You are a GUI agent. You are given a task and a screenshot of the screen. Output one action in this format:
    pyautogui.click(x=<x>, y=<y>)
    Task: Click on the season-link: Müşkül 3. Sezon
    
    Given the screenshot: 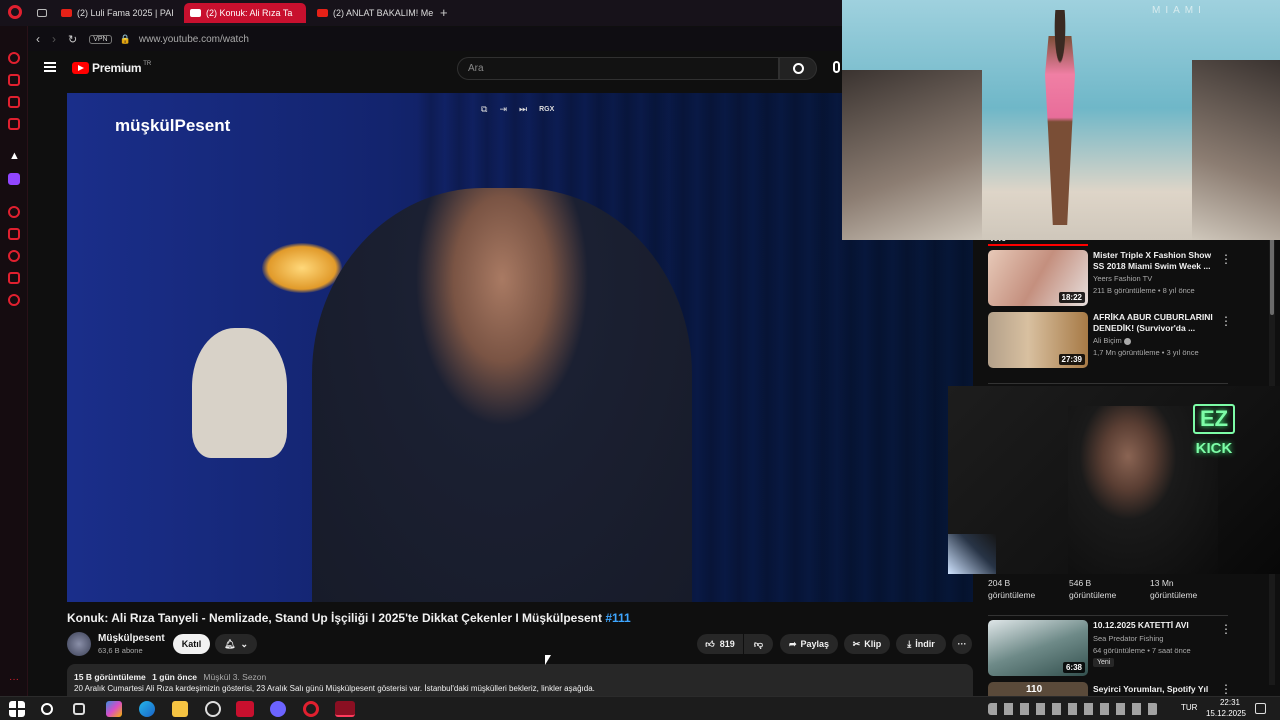 What is the action you would take?
    pyautogui.click(x=234, y=677)
    